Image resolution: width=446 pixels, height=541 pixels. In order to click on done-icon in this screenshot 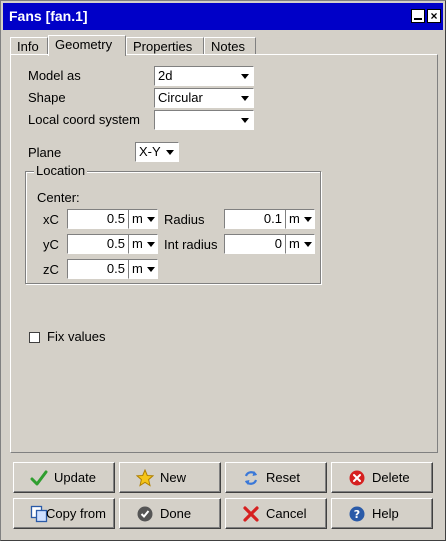, I will do `click(145, 514)`.